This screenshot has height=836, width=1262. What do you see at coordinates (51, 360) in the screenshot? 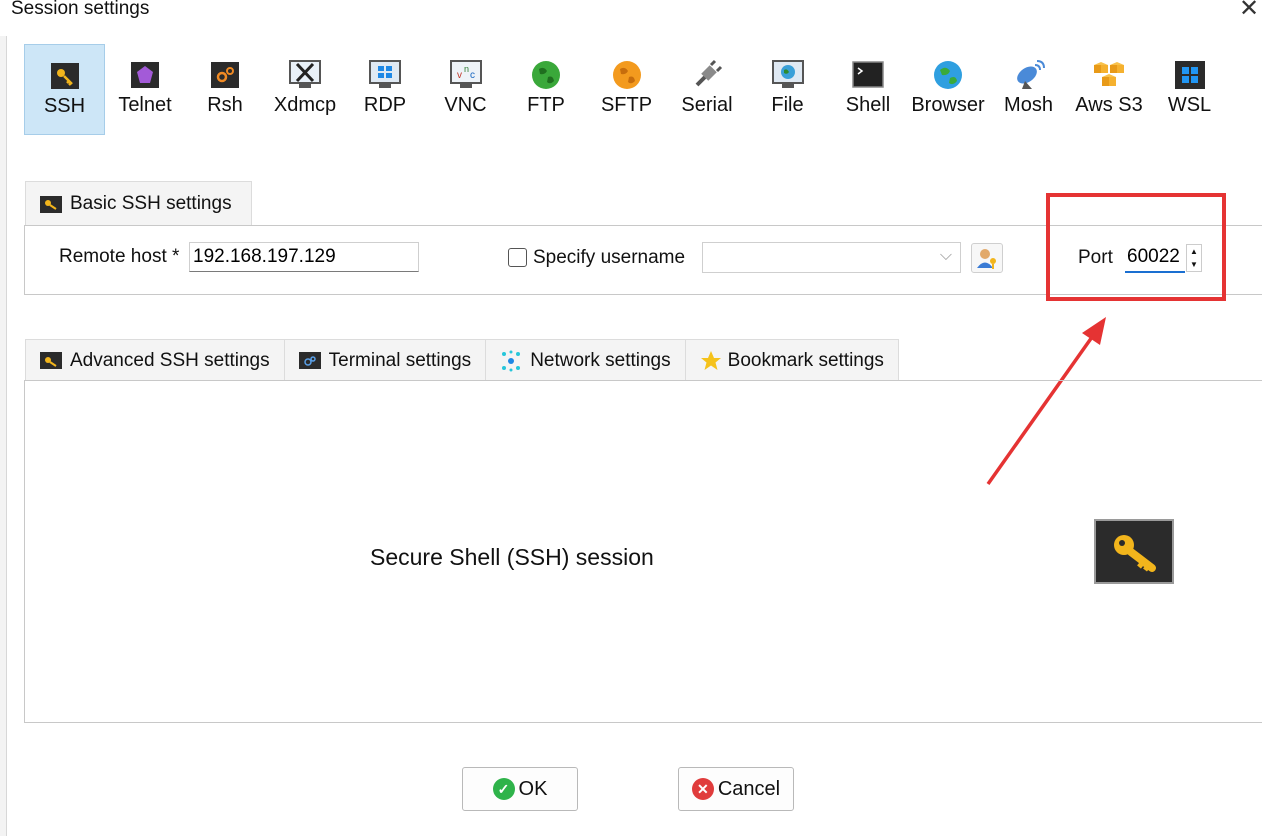
I see `key-icon` at bounding box center [51, 360].